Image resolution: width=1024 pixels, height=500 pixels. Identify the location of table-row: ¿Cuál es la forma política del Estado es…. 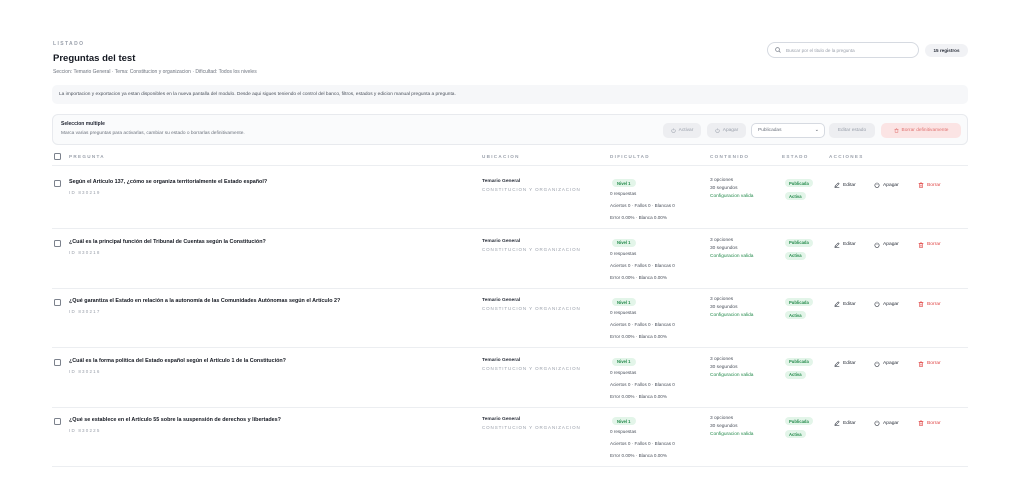
(510, 378).